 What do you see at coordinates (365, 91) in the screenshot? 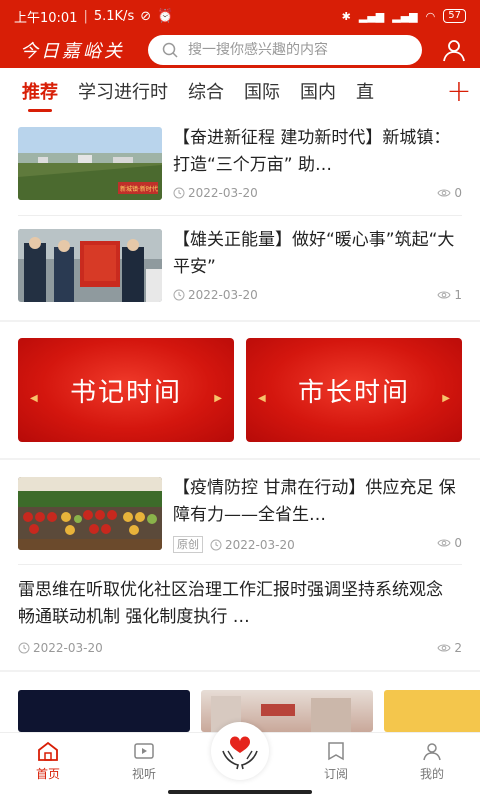
I see `tab-live: 直` at bounding box center [365, 91].